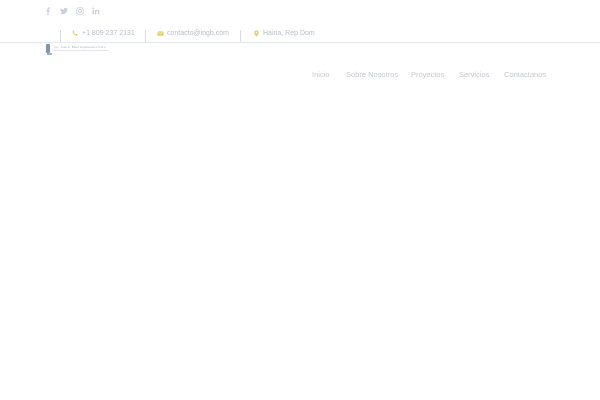  Describe the element at coordinates (300, 42) in the screenshot. I see `header-divider` at that location.